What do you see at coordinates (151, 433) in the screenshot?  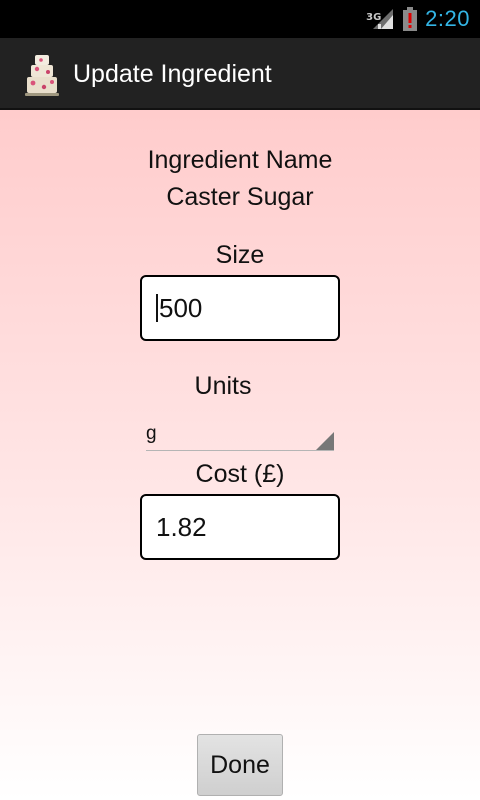 I see `units-selected: g` at bounding box center [151, 433].